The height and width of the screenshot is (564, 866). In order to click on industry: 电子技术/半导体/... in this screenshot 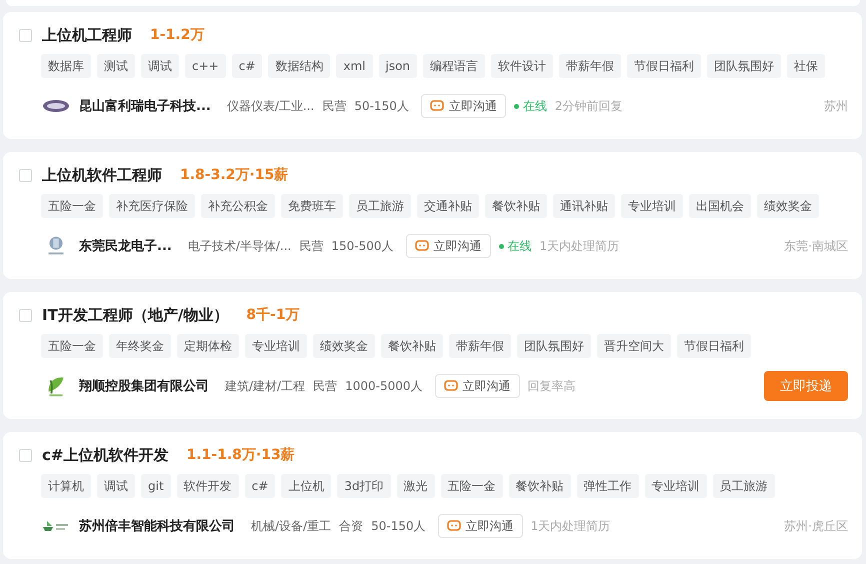, I will do `click(240, 246)`.